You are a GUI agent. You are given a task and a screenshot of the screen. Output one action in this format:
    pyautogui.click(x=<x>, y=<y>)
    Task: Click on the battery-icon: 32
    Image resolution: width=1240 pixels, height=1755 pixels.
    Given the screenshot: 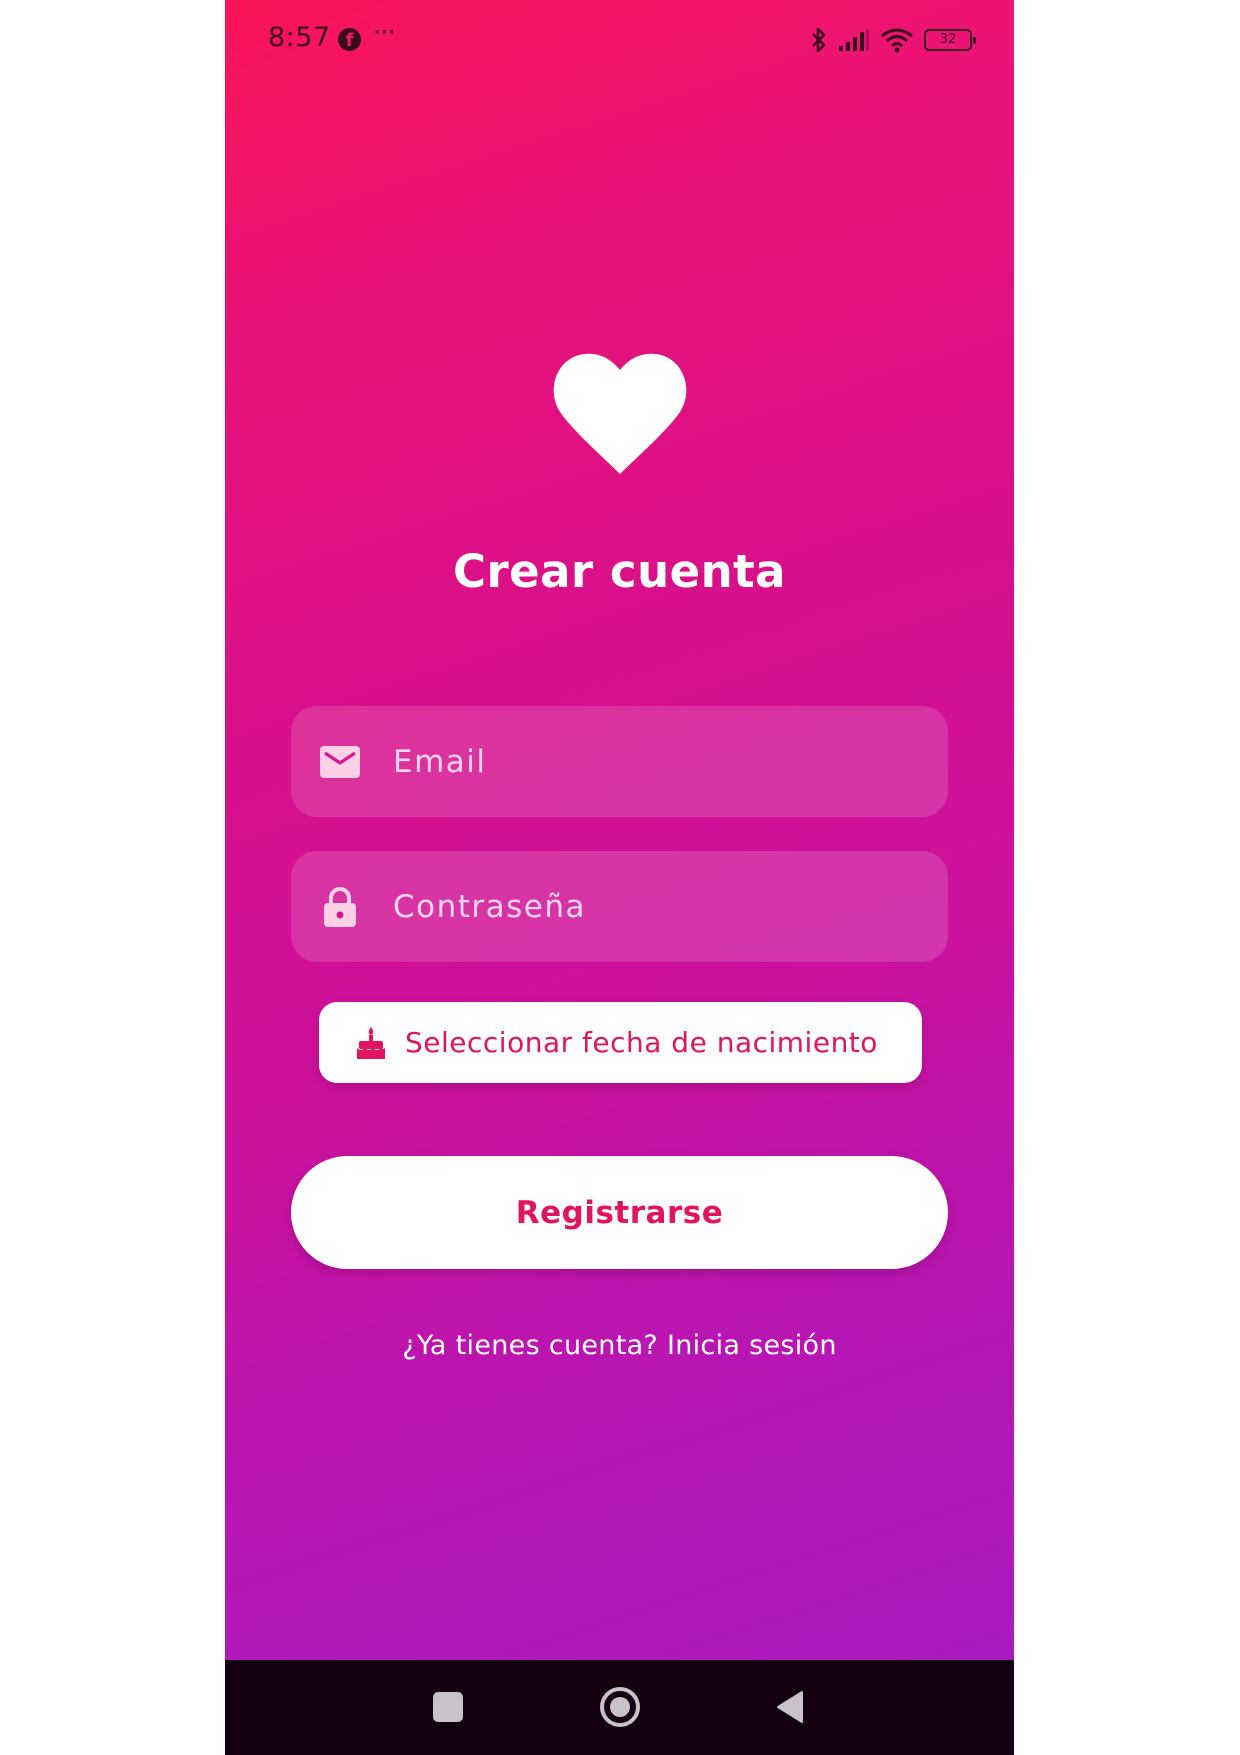 What is the action you would take?
    pyautogui.click(x=950, y=40)
    